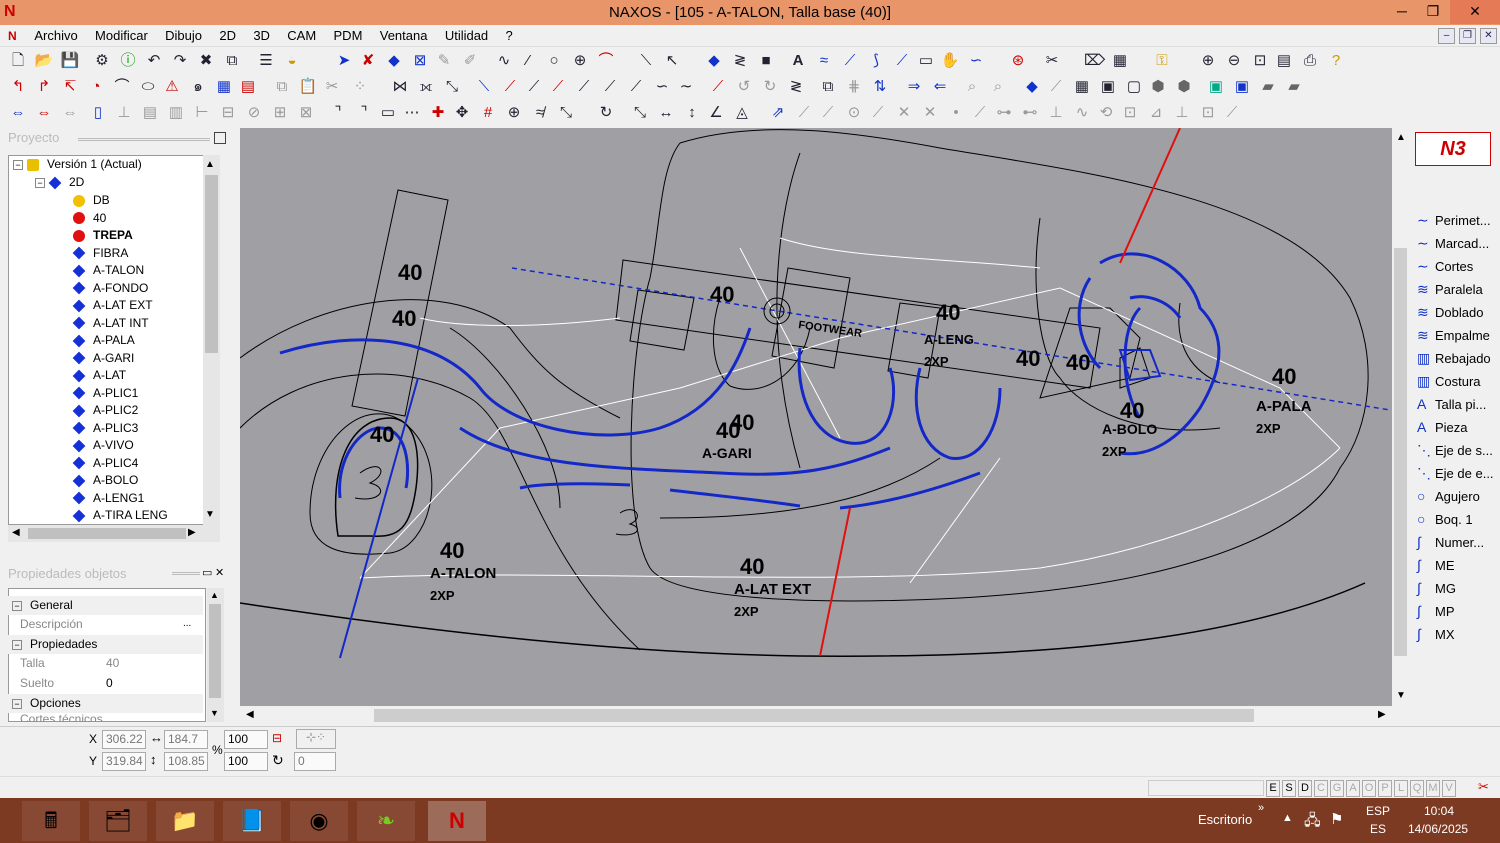 The width and height of the screenshot is (1500, 843). I want to click on hash-icon: #, so click(488, 113).